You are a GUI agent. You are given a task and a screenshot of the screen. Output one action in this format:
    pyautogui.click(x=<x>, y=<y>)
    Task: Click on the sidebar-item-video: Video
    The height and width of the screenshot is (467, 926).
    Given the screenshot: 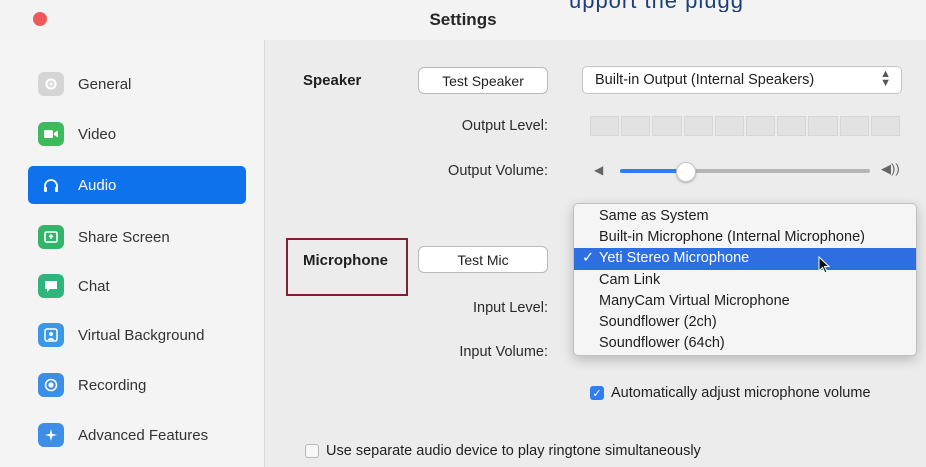 What is the action you would take?
    pyautogui.click(x=137, y=134)
    